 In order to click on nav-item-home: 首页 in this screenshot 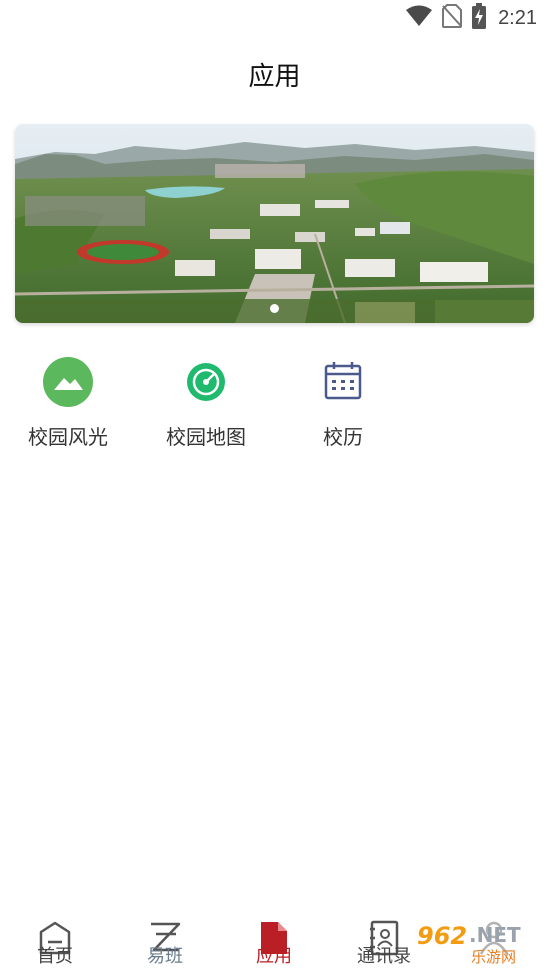, I will do `click(55, 936)`.